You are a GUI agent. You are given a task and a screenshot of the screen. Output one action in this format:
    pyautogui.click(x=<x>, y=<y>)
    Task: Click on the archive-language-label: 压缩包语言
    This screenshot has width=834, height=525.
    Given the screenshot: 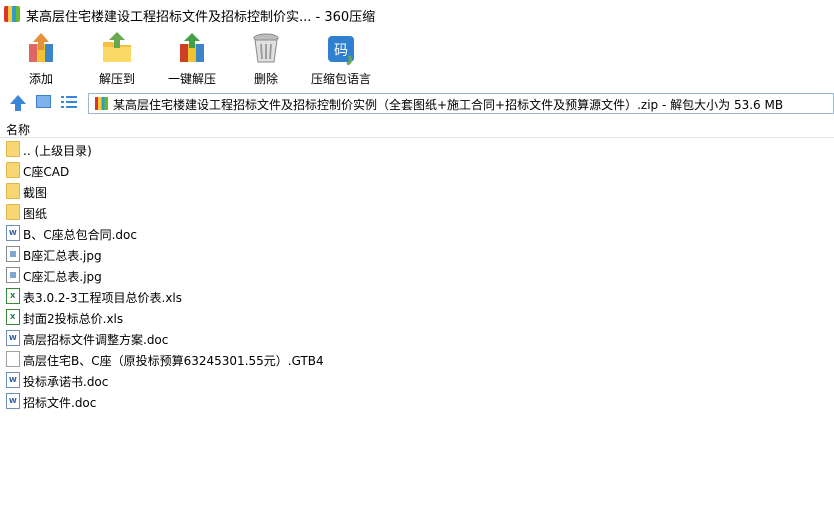 What is the action you would take?
    pyautogui.click(x=340, y=79)
    